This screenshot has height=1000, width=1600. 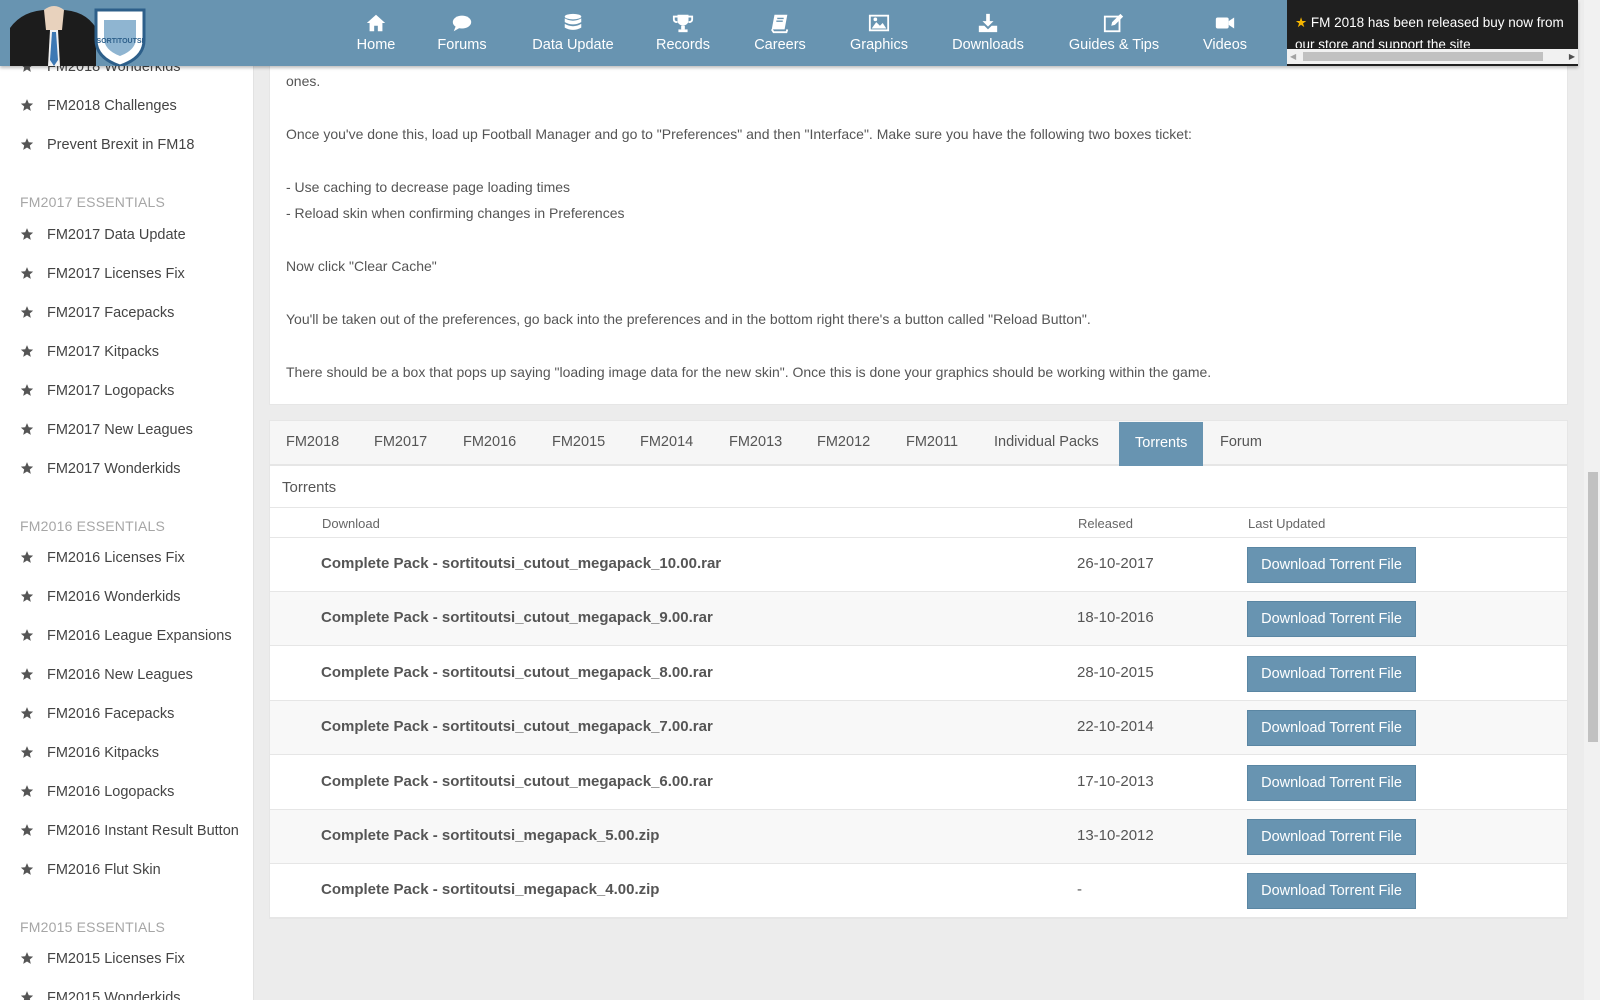 What do you see at coordinates (376, 23) in the screenshot?
I see `home-icon` at bounding box center [376, 23].